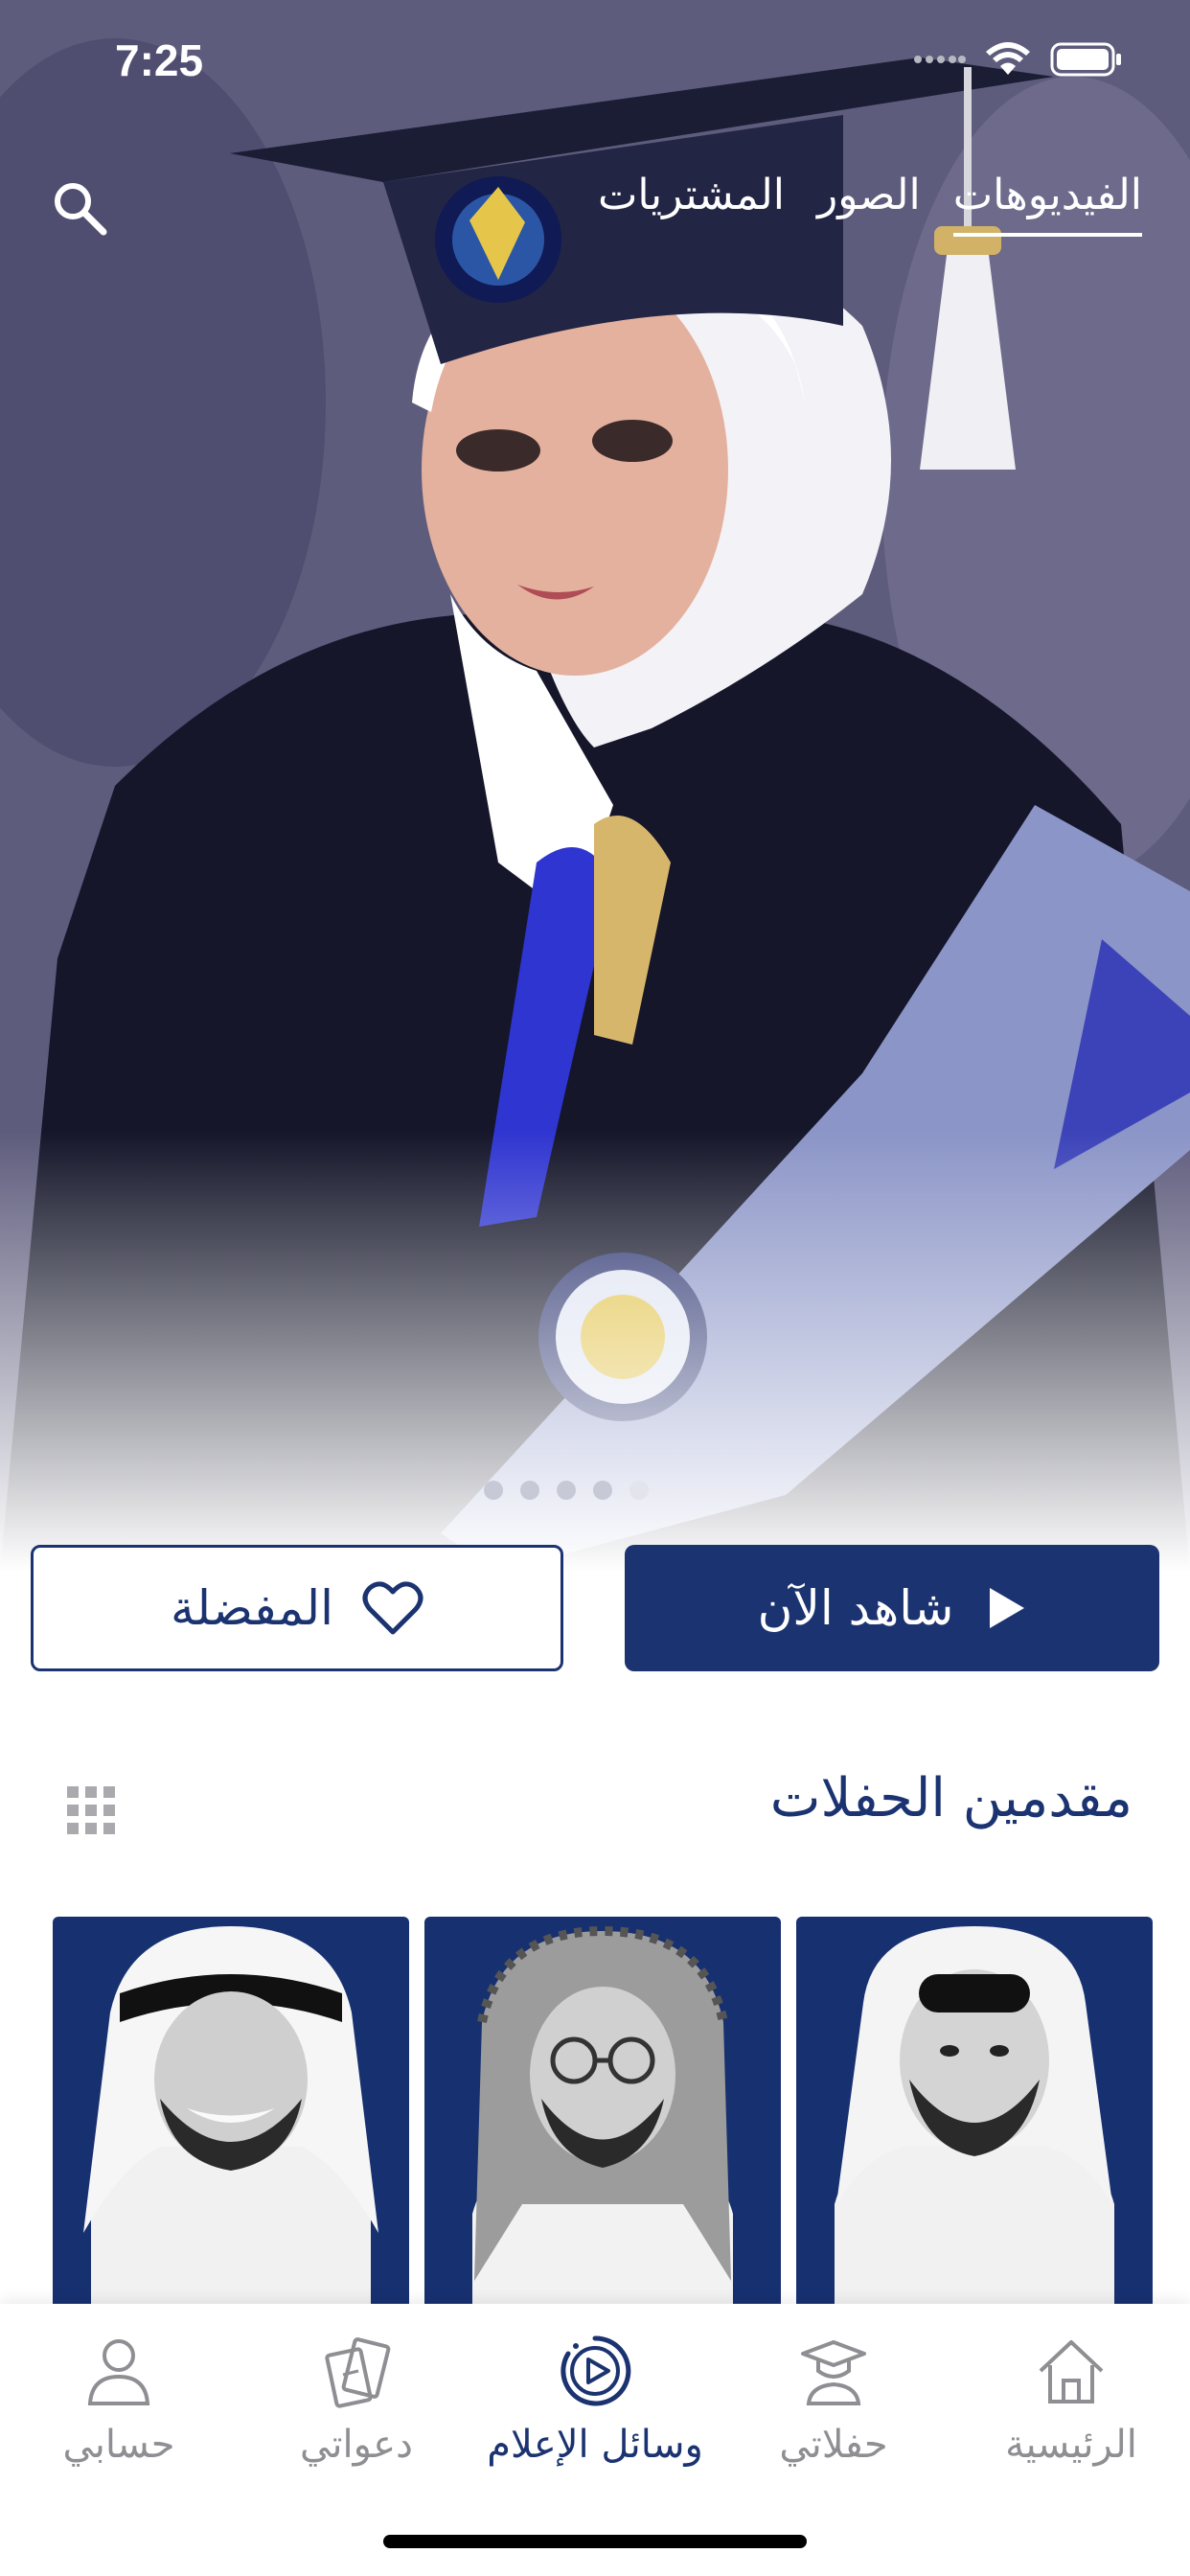 The image size is (1190, 2576). I want to click on tab-media-label: وسائل الإعلام, so click(595, 2445).